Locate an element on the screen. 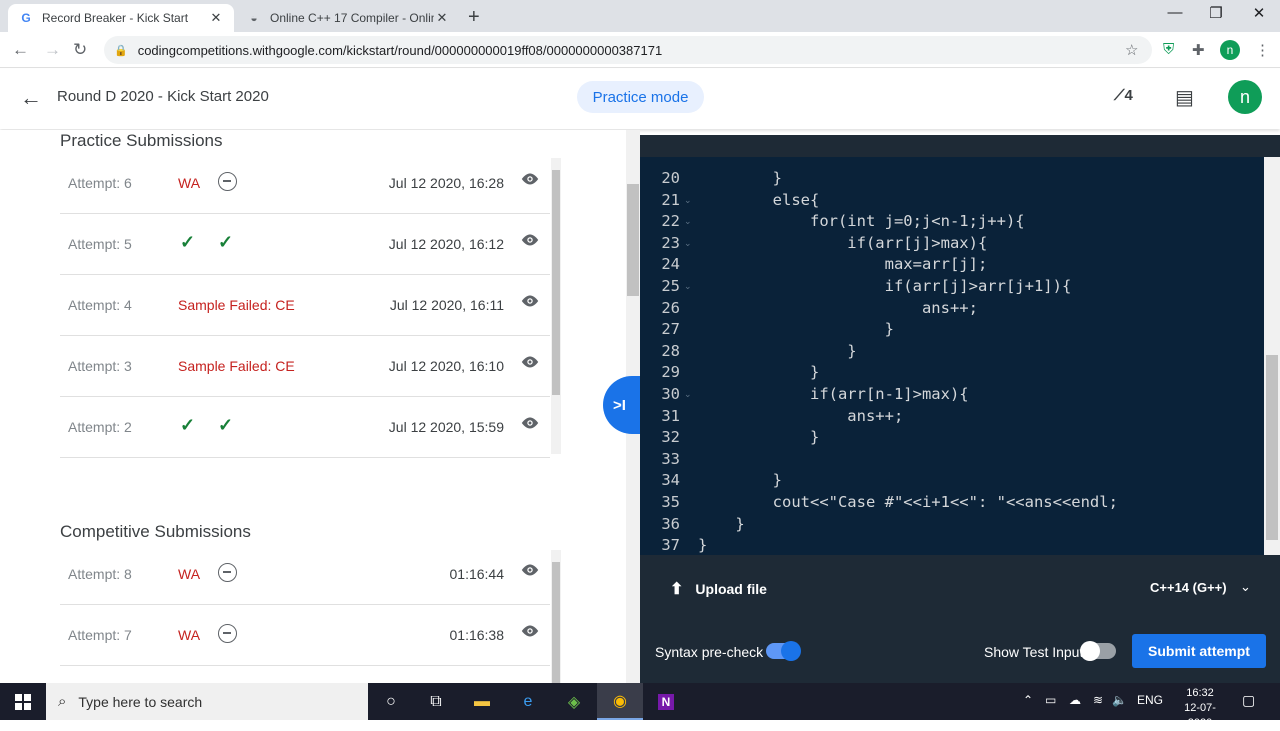 Image resolution: width=1280 pixels, height=731 pixels. toggle-knob is located at coordinates (791, 651).